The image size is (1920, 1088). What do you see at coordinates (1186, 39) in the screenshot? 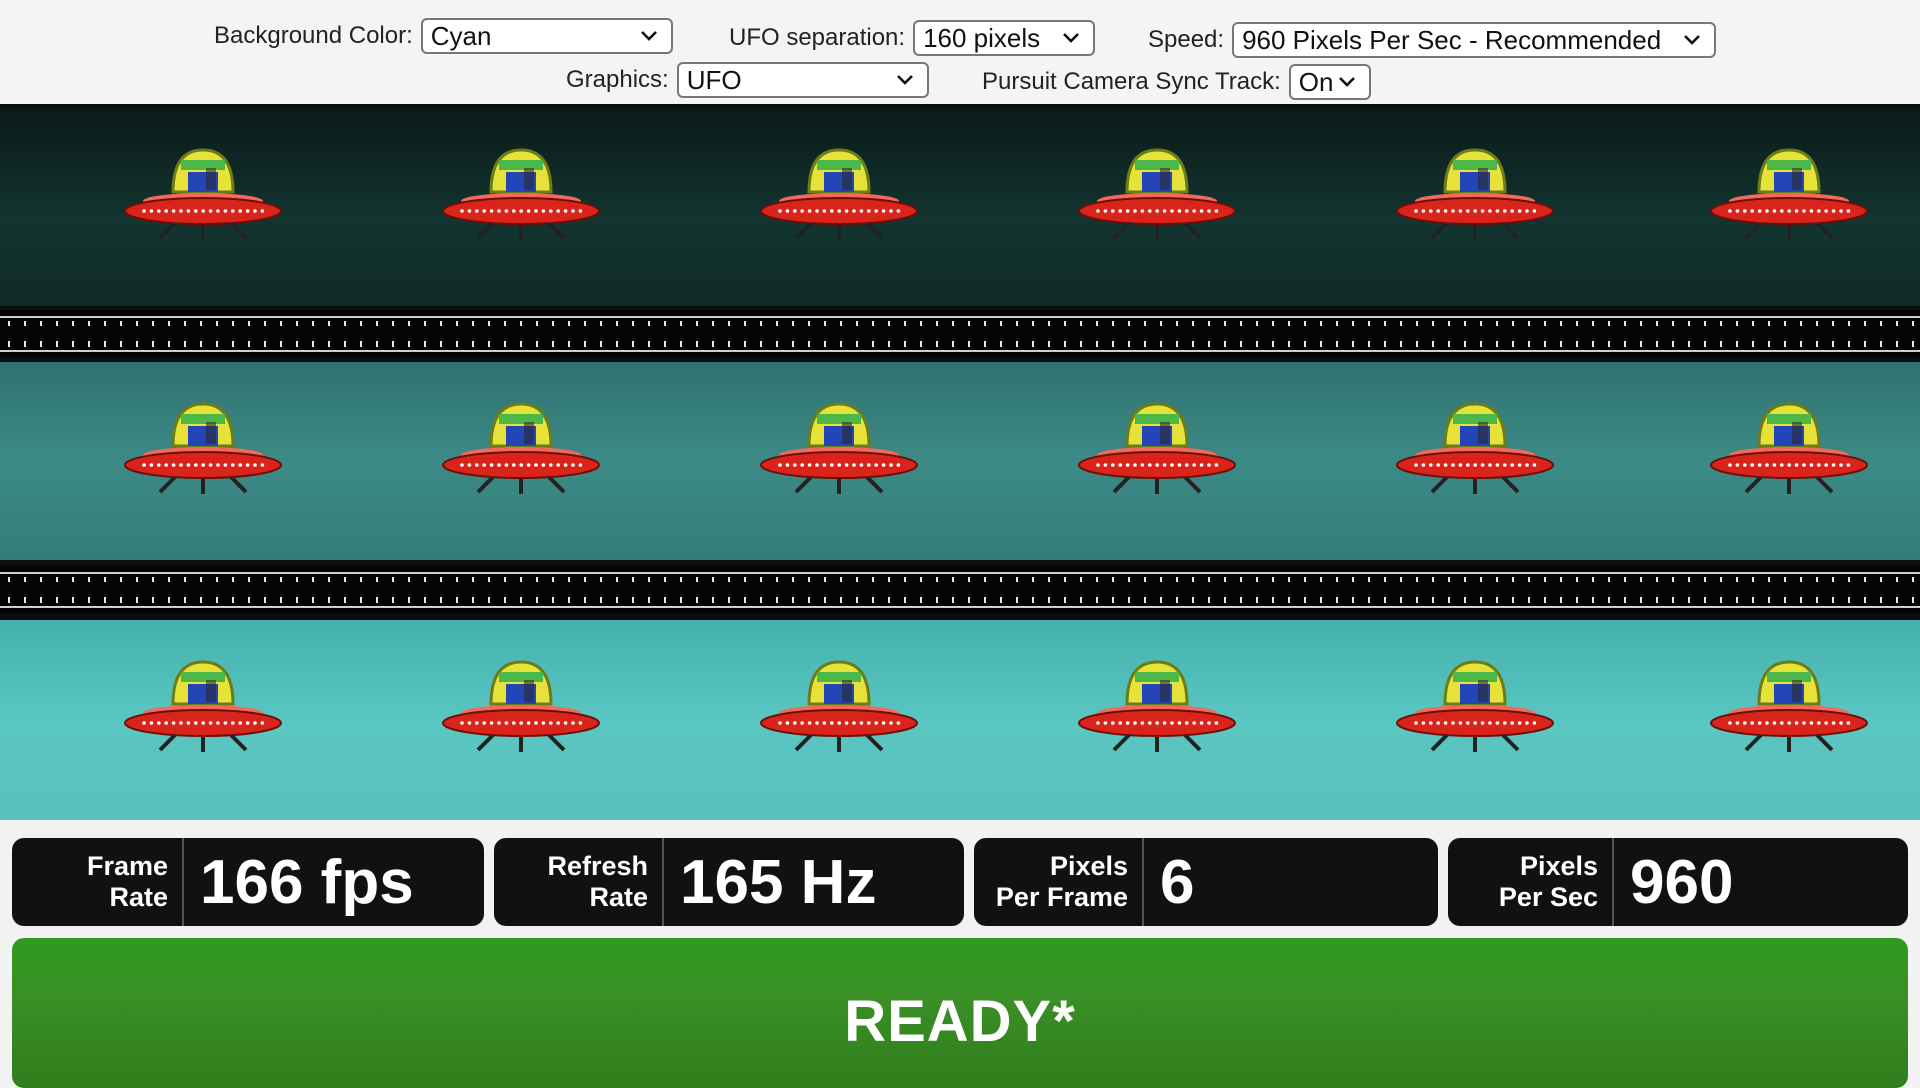
I see `speed-label: Speed:` at bounding box center [1186, 39].